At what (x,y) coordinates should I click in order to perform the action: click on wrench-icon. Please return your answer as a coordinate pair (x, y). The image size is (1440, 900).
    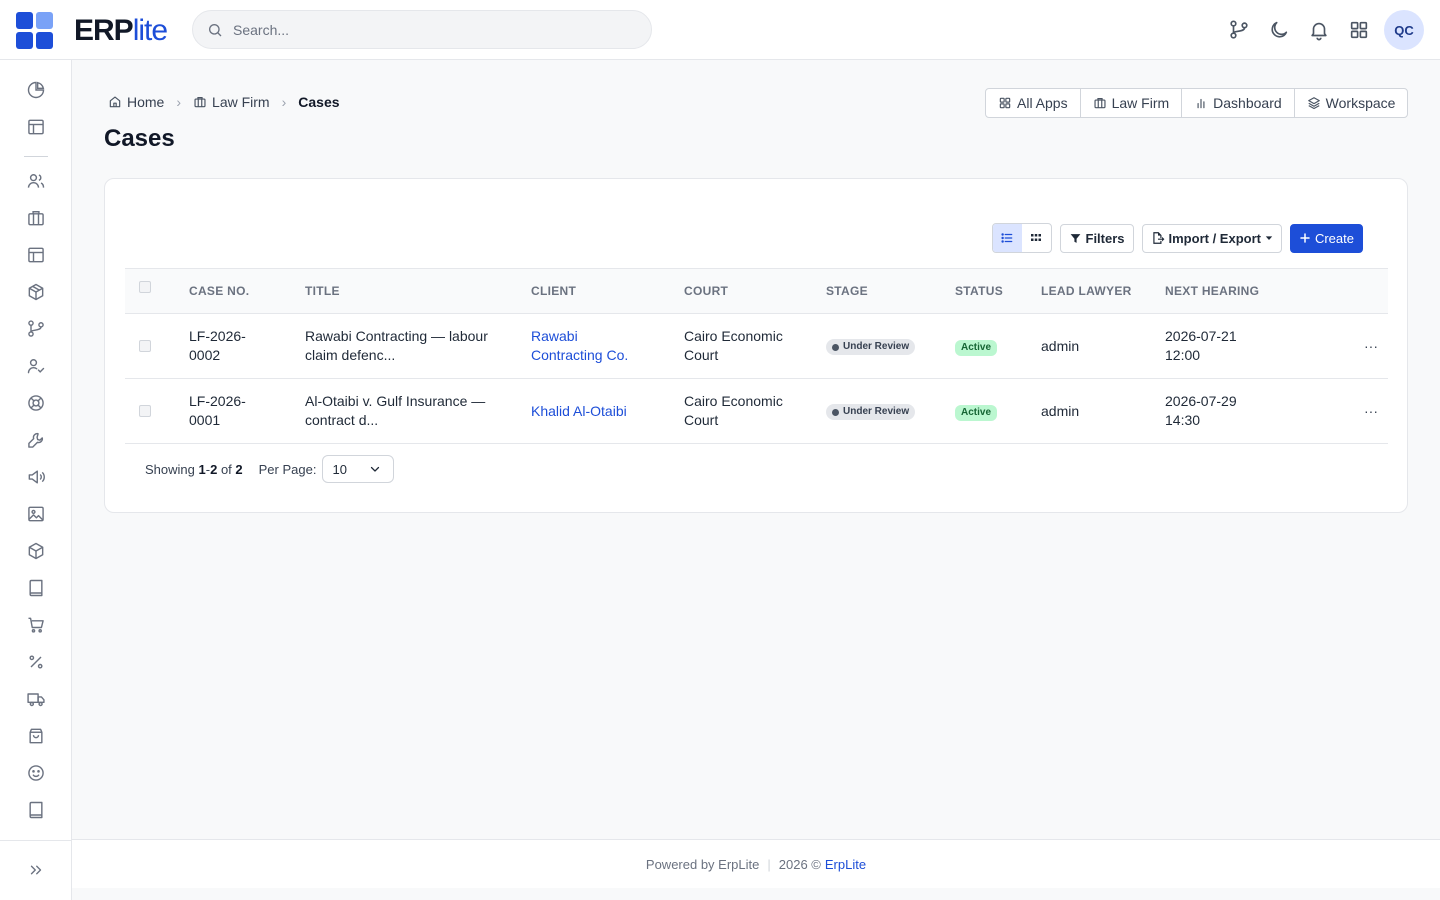
    Looking at the image, I should click on (35, 440).